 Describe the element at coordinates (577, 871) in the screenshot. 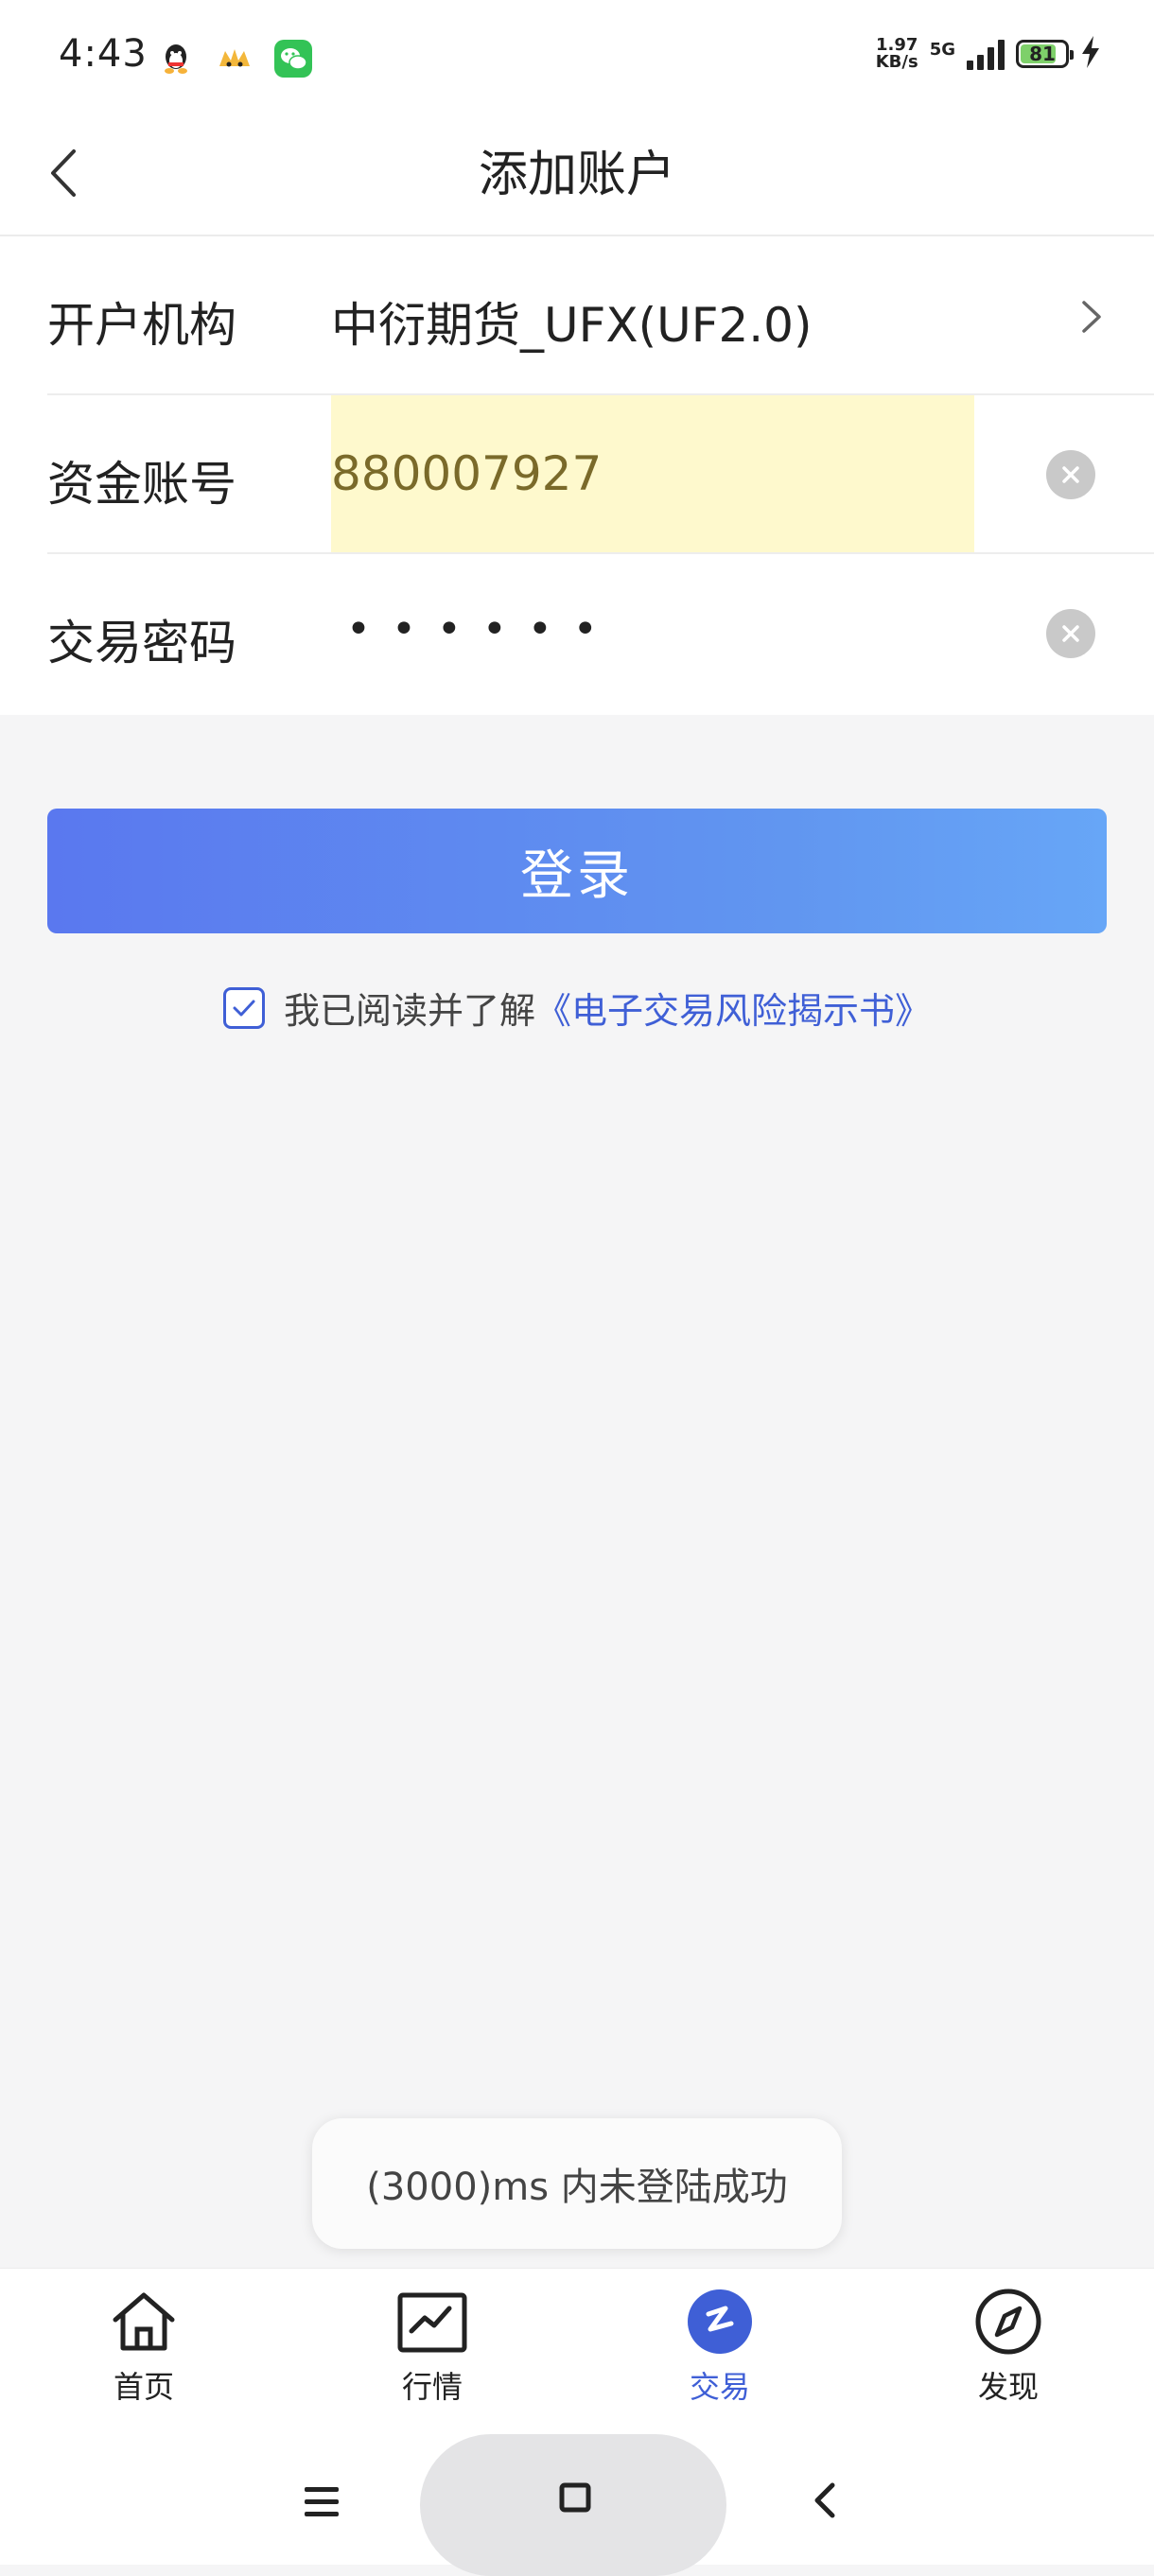

I see `login-button: 登录` at that location.